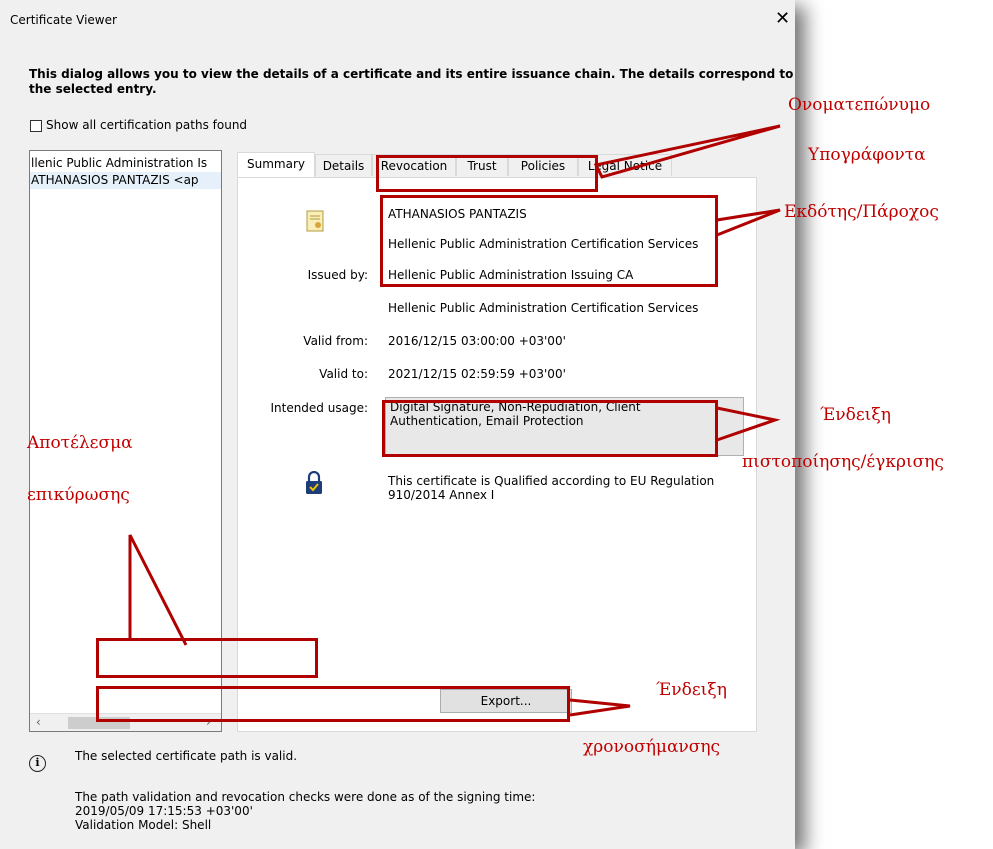 The image size is (993, 849). I want to click on annotation-box-timestamp, so click(333, 704).